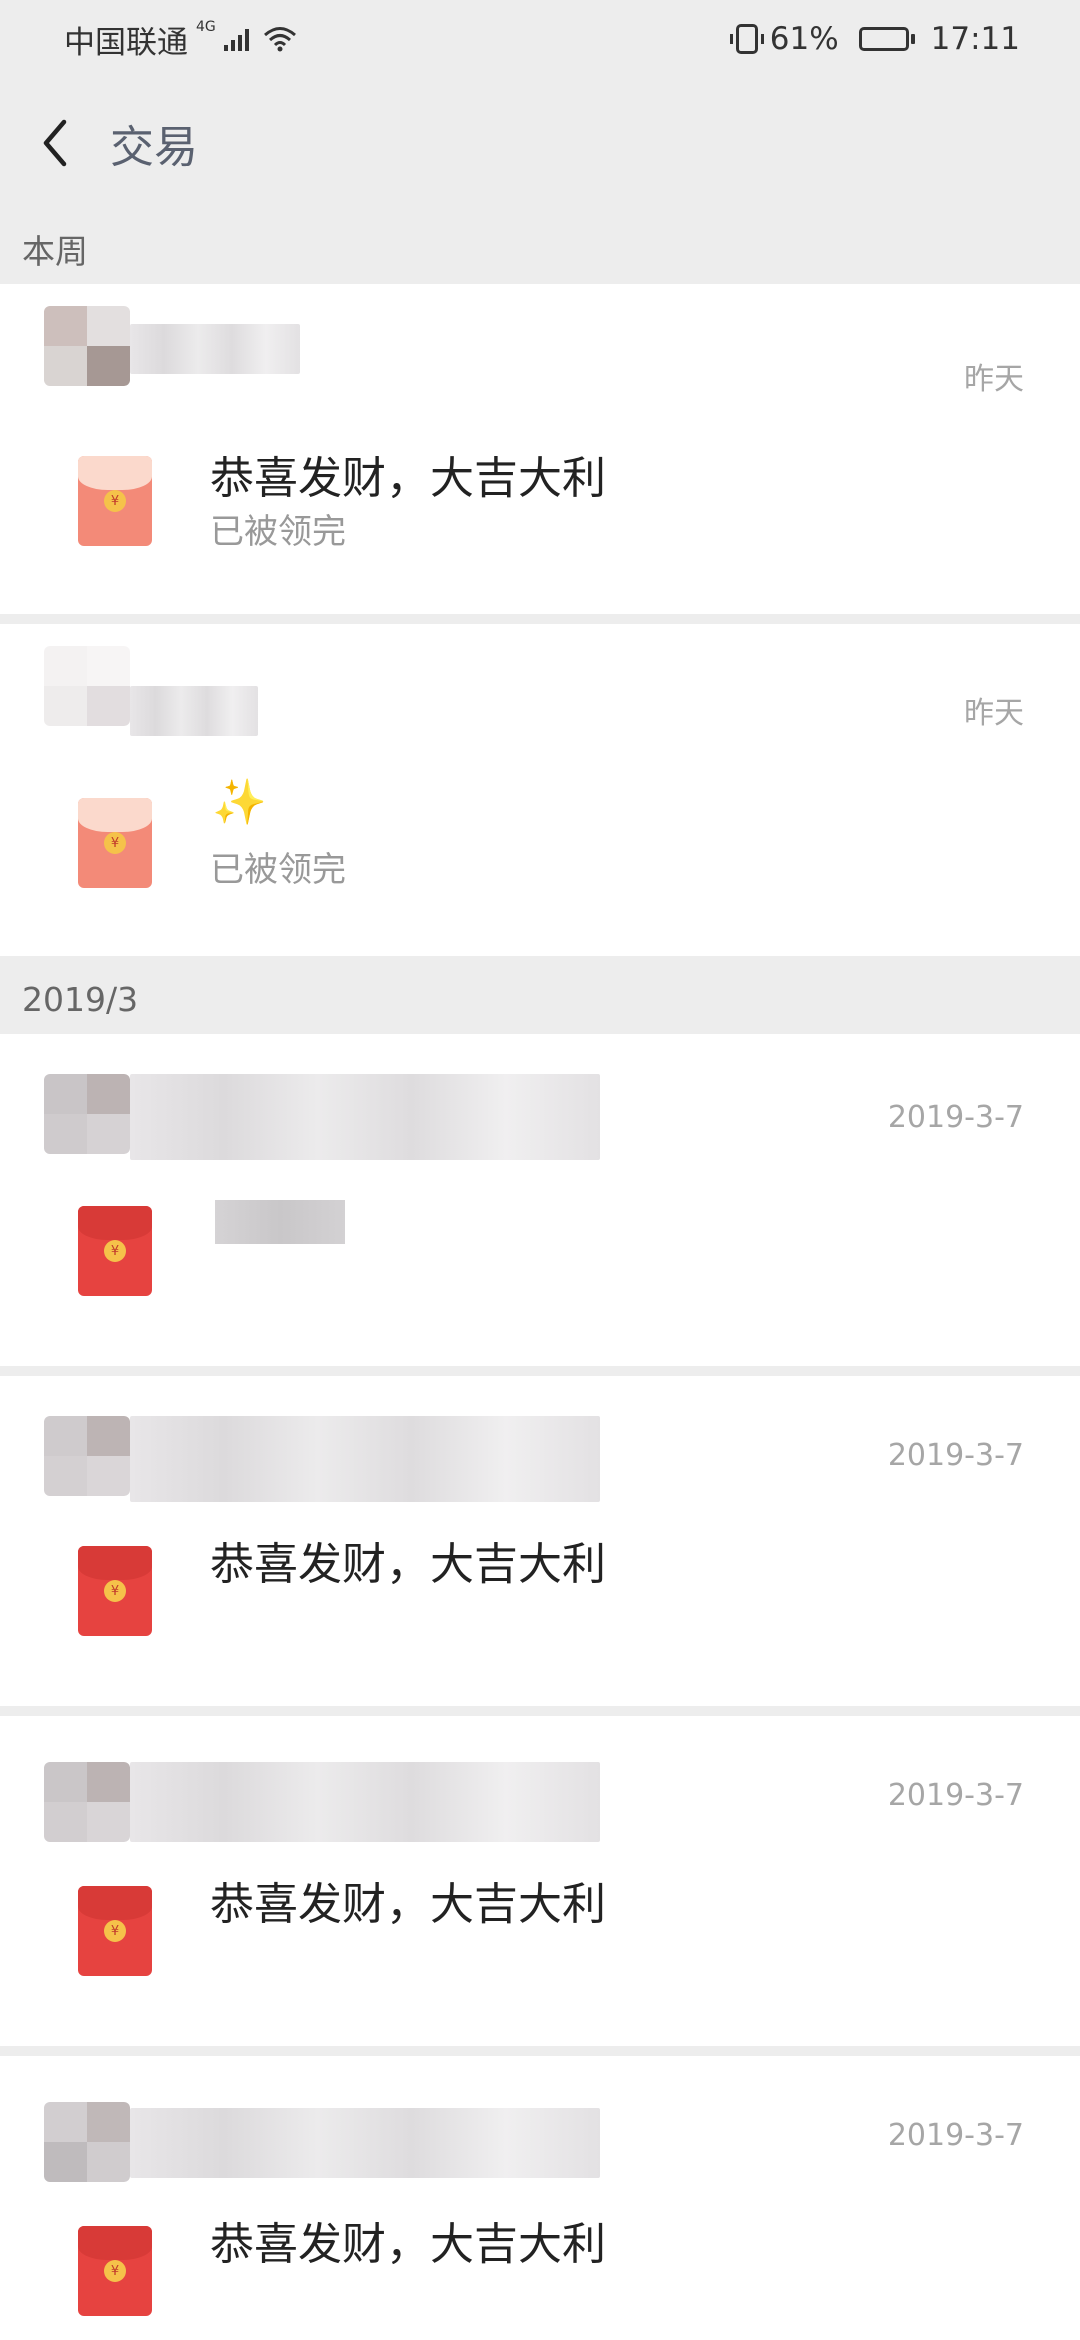 This screenshot has width=1080, height=2340. Describe the element at coordinates (126, 42) in the screenshot. I see `carrier-name: 中国联通` at that location.